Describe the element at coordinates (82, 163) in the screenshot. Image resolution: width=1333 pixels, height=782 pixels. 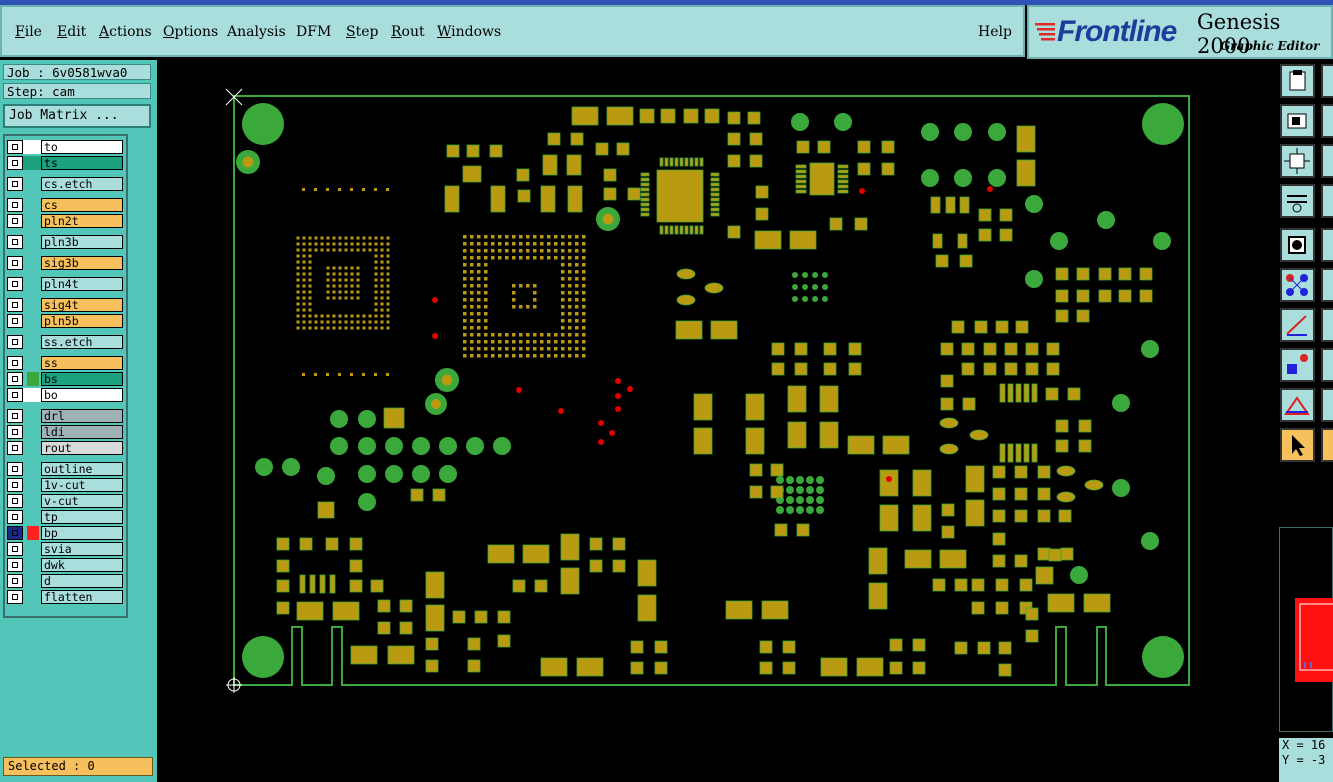
I see `layer-name: ts` at that location.